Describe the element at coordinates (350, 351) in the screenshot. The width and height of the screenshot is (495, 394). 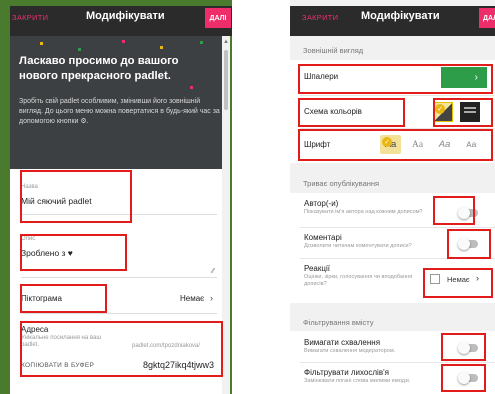
I see `approval-hint: Вимагати схвалення модератором.` at that location.